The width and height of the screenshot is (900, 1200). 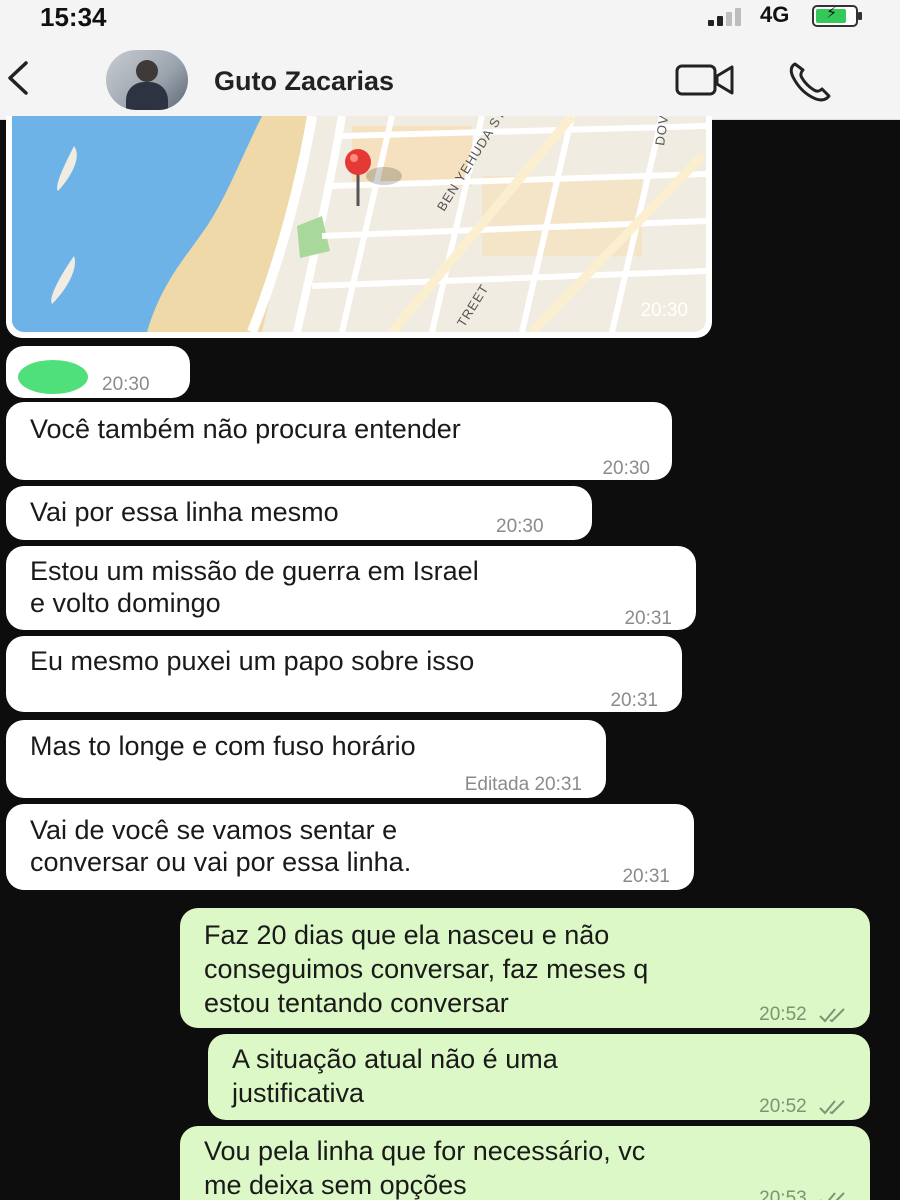 I want to click on message-time-value: 20:31, so click(x=558, y=784).